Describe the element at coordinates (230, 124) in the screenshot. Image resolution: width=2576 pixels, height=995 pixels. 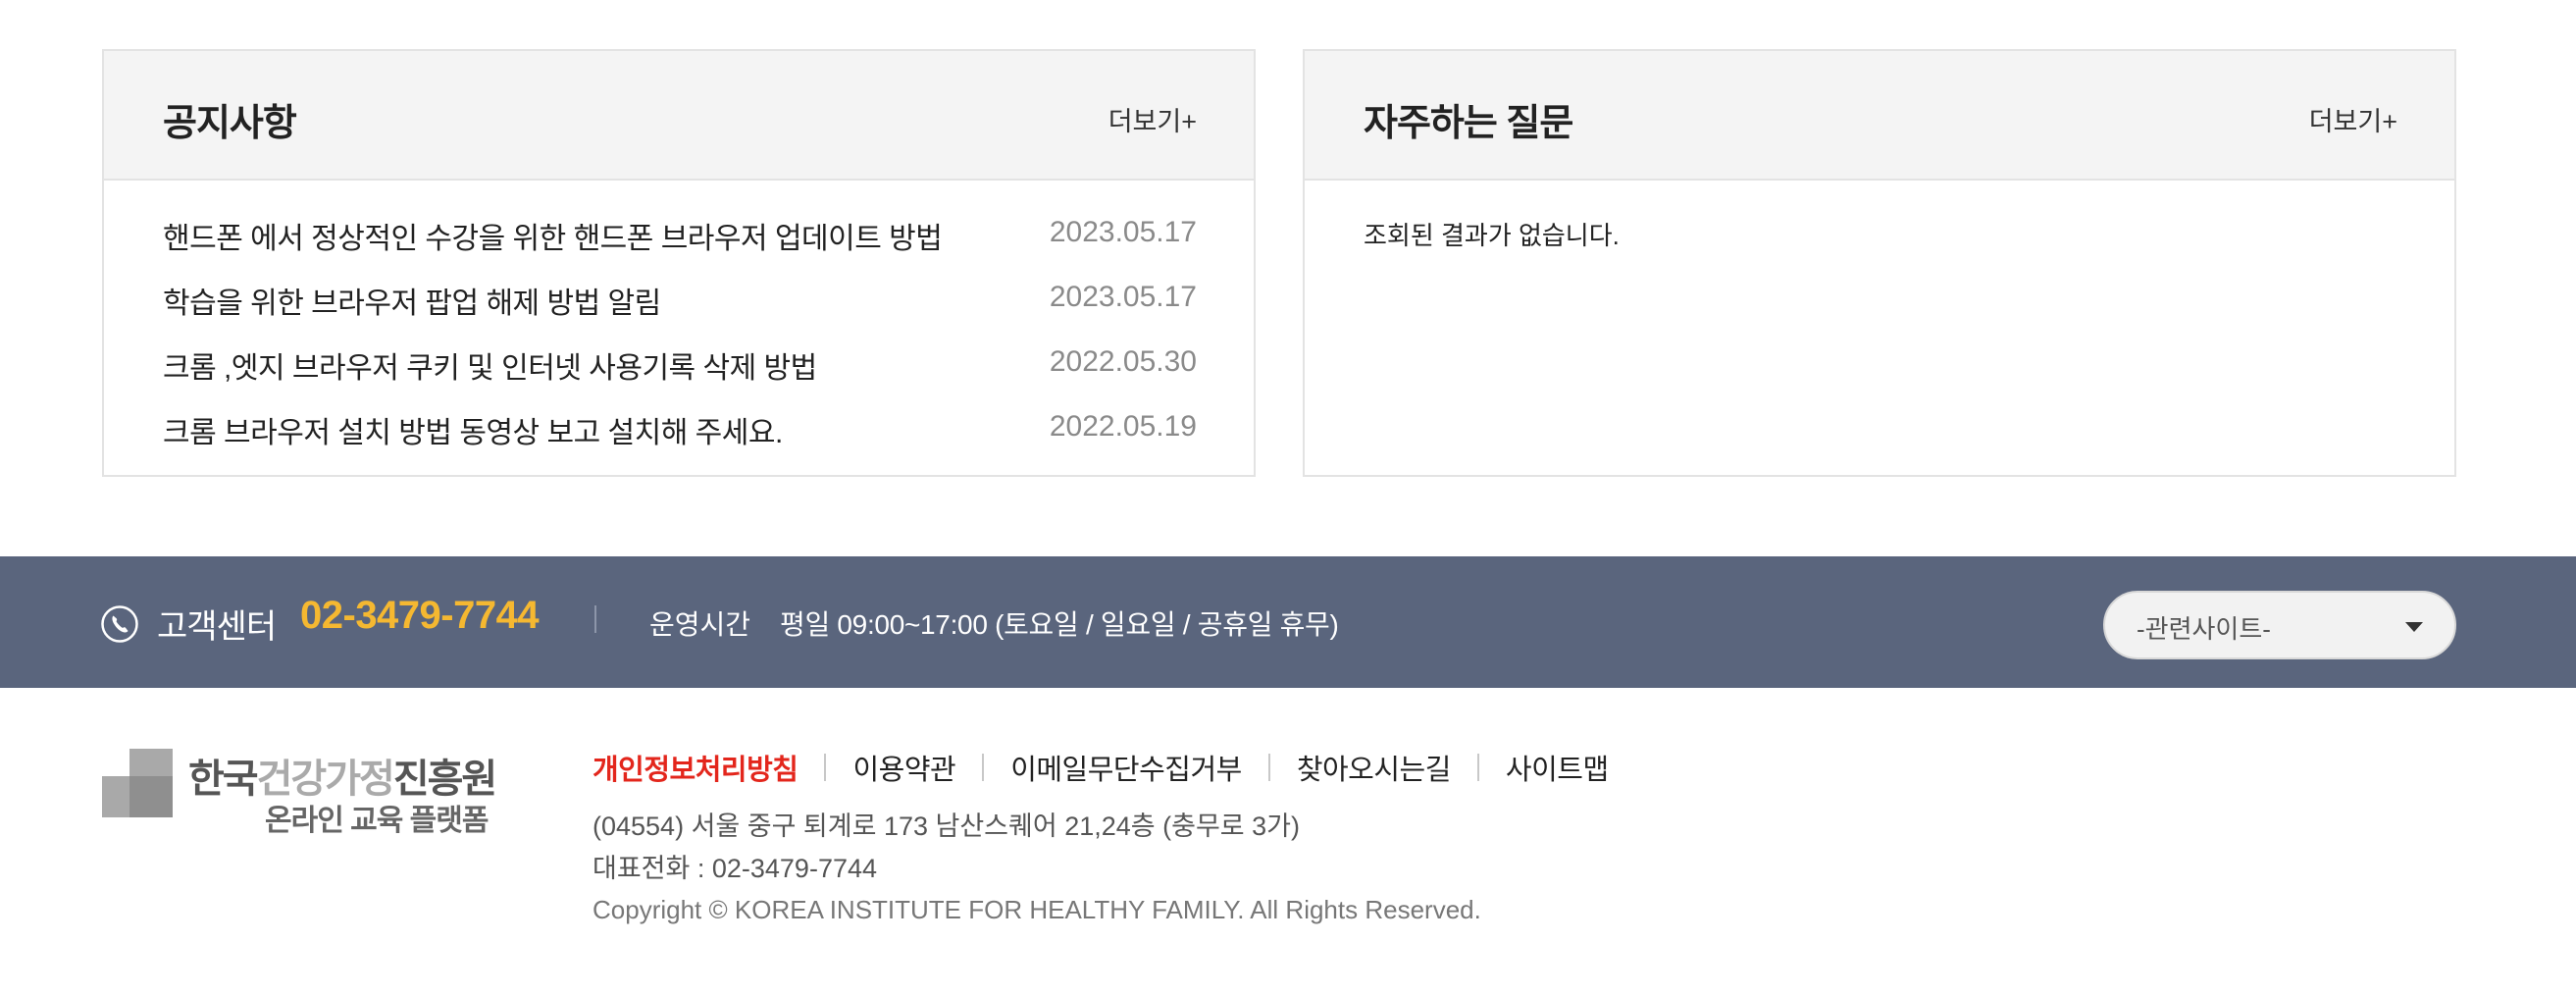
I see `notice-title: 공지사항` at that location.